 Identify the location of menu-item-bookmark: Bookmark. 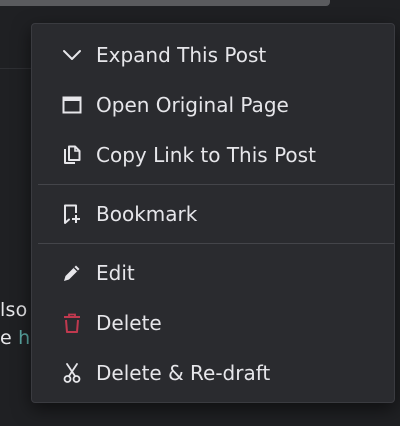
(213, 214).